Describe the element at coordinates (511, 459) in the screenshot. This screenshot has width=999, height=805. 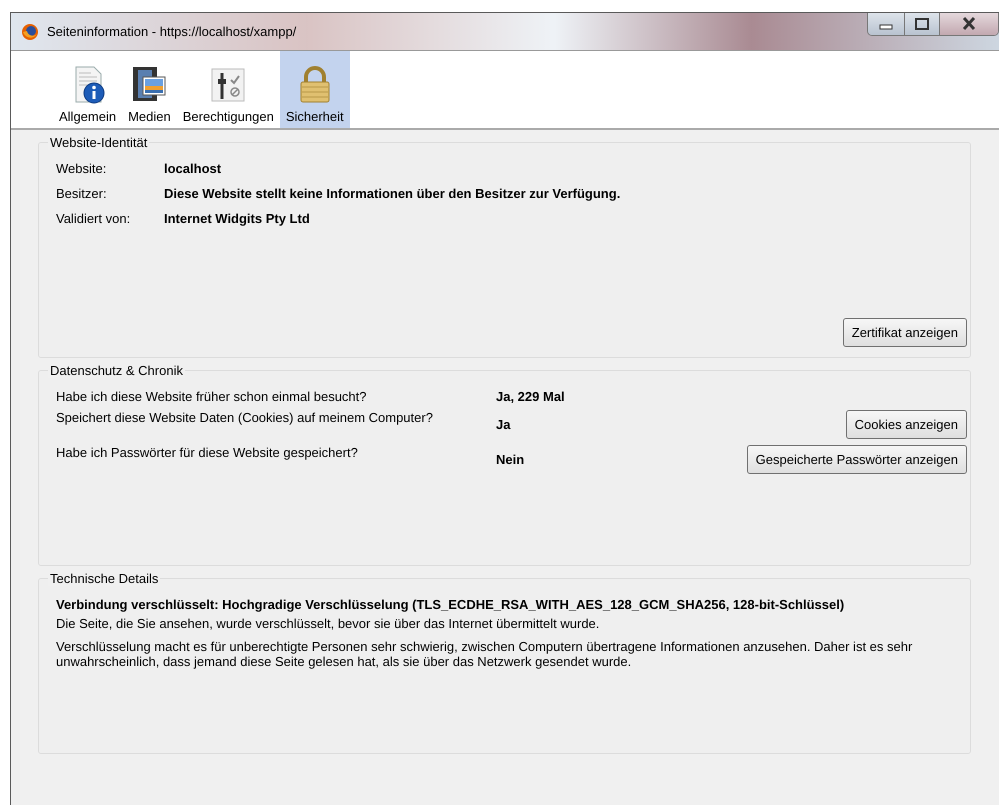
I see `answer-text: Nein` at that location.